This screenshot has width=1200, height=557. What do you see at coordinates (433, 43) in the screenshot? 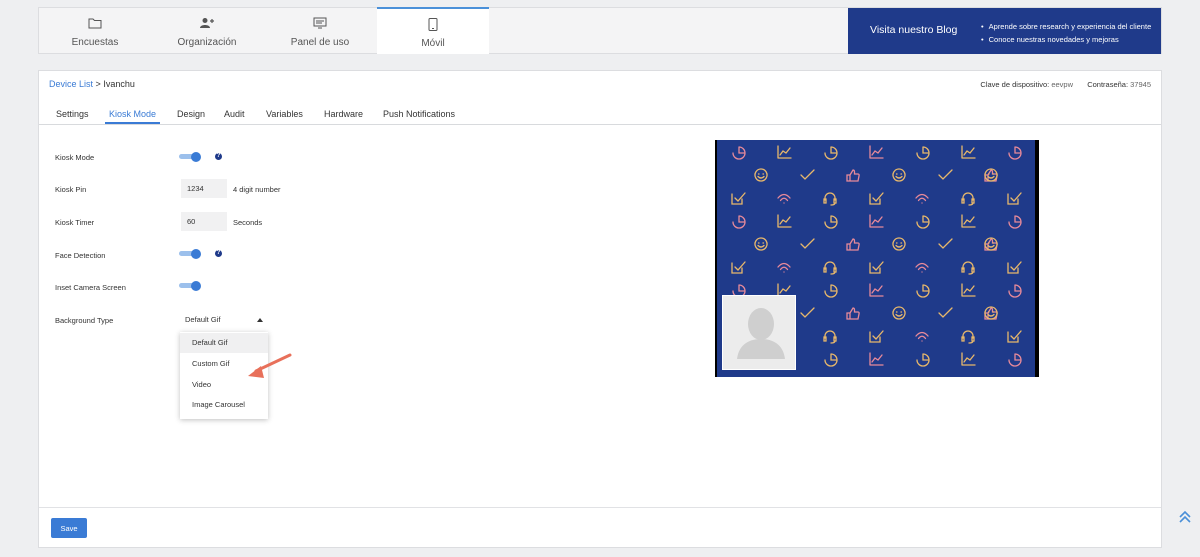
I see `nav-tab-label: Móvil` at bounding box center [433, 43].